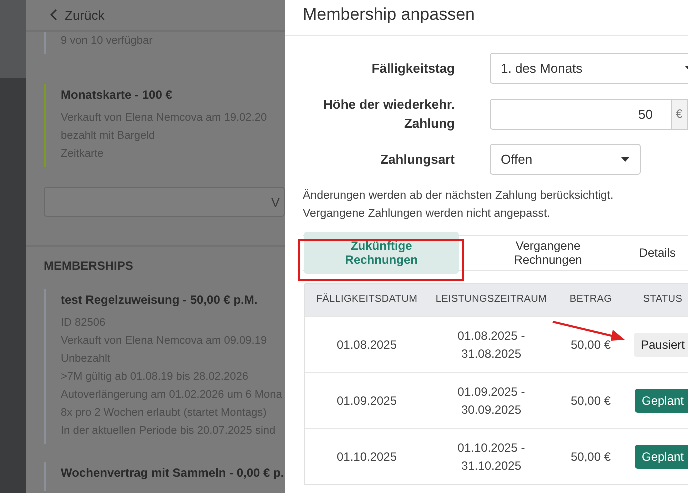 This screenshot has width=688, height=493. Describe the element at coordinates (661, 344) in the screenshot. I see `status-badge: Pausiert` at that location.